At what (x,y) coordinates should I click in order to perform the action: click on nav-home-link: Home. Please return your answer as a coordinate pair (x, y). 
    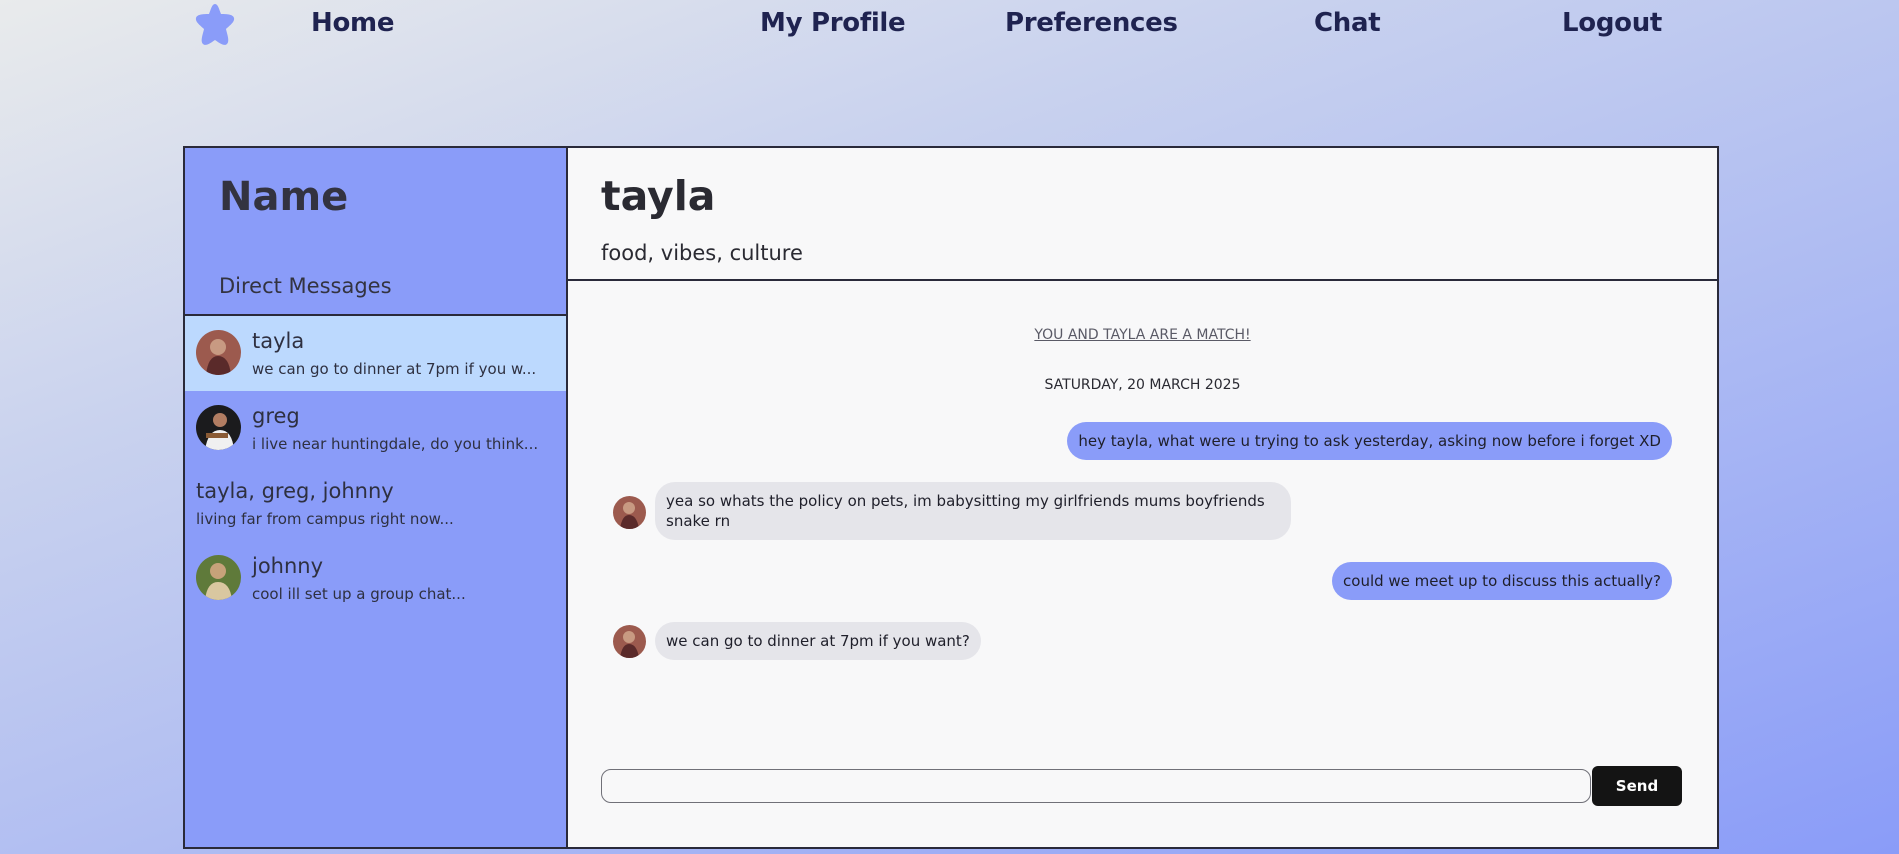
    Looking at the image, I should click on (352, 23).